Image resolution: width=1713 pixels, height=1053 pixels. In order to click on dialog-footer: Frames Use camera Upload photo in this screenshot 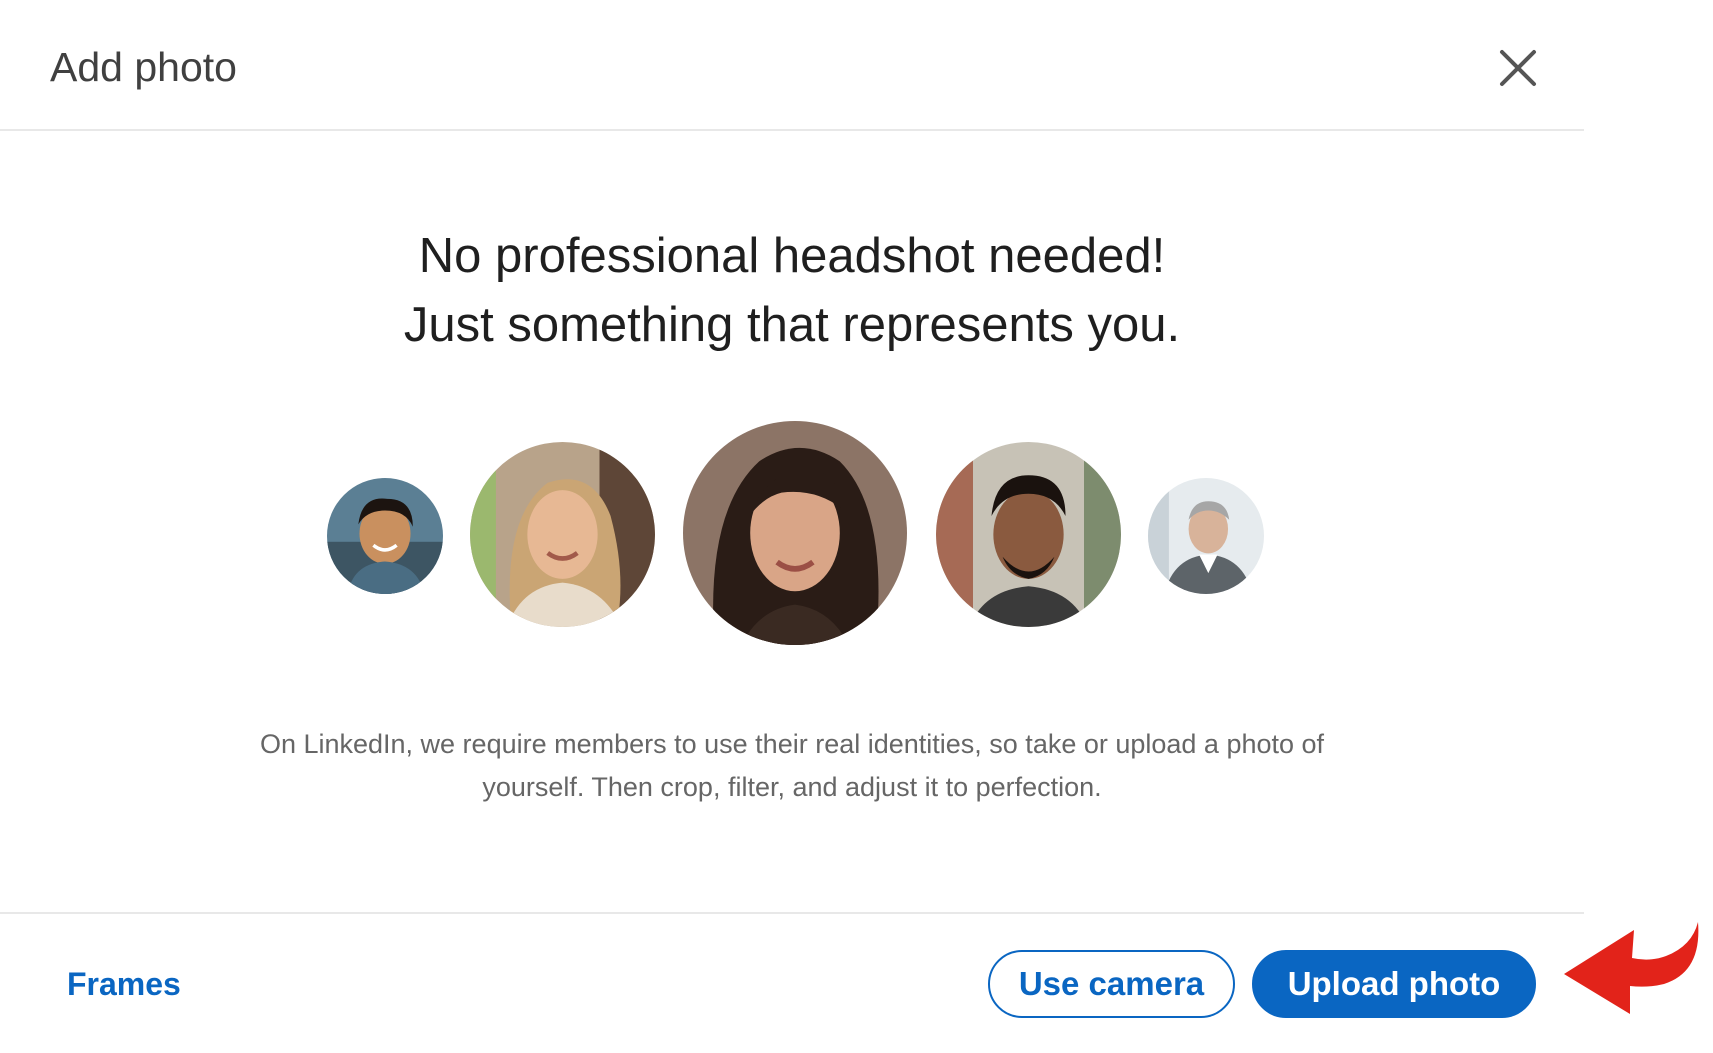, I will do `click(792, 979)`.